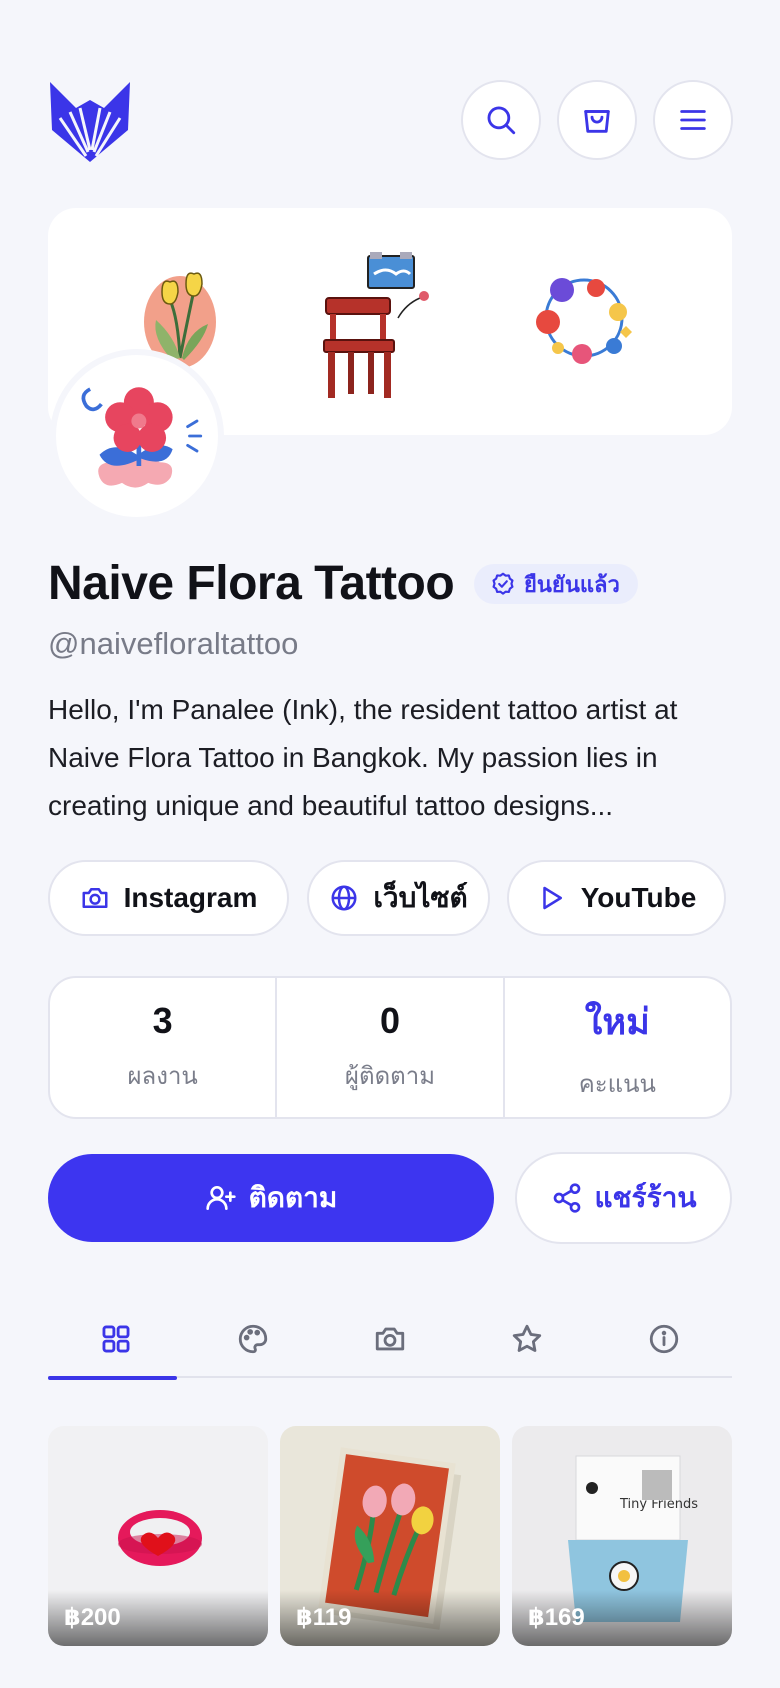  What do you see at coordinates (137, 436) in the screenshot?
I see `avatar` at bounding box center [137, 436].